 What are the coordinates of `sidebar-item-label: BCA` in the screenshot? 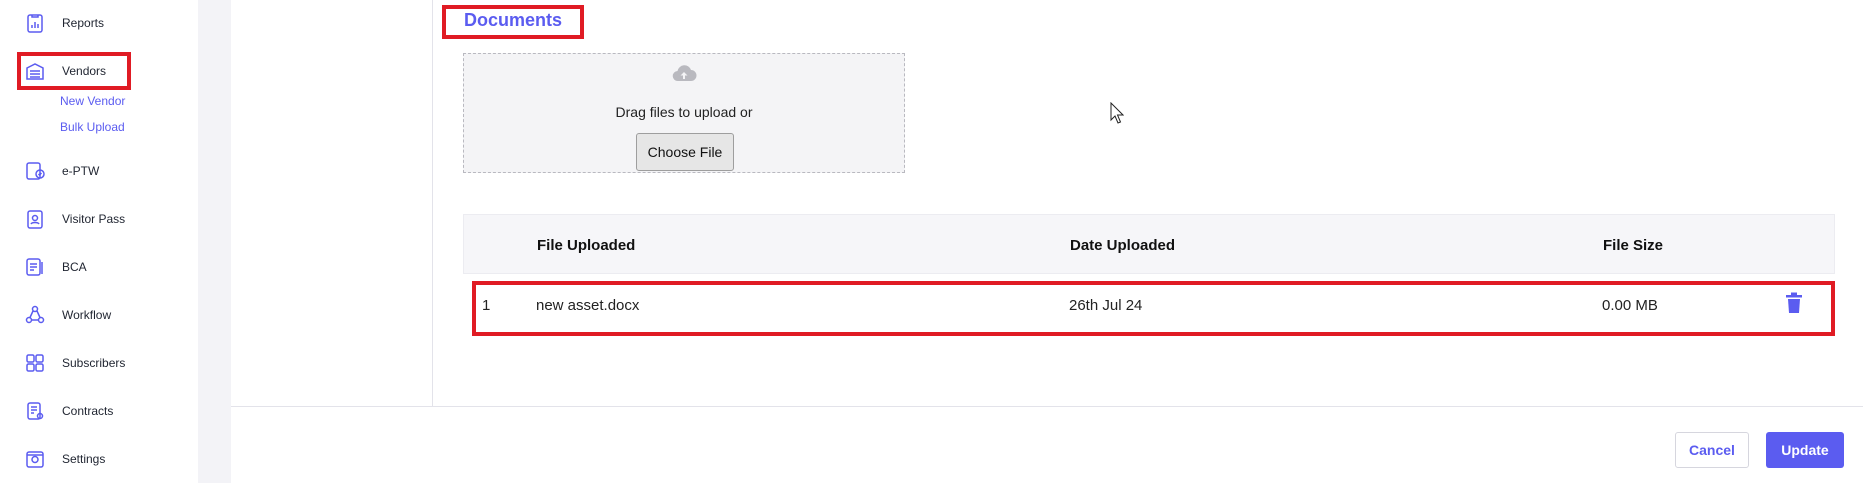 It's located at (74, 267).